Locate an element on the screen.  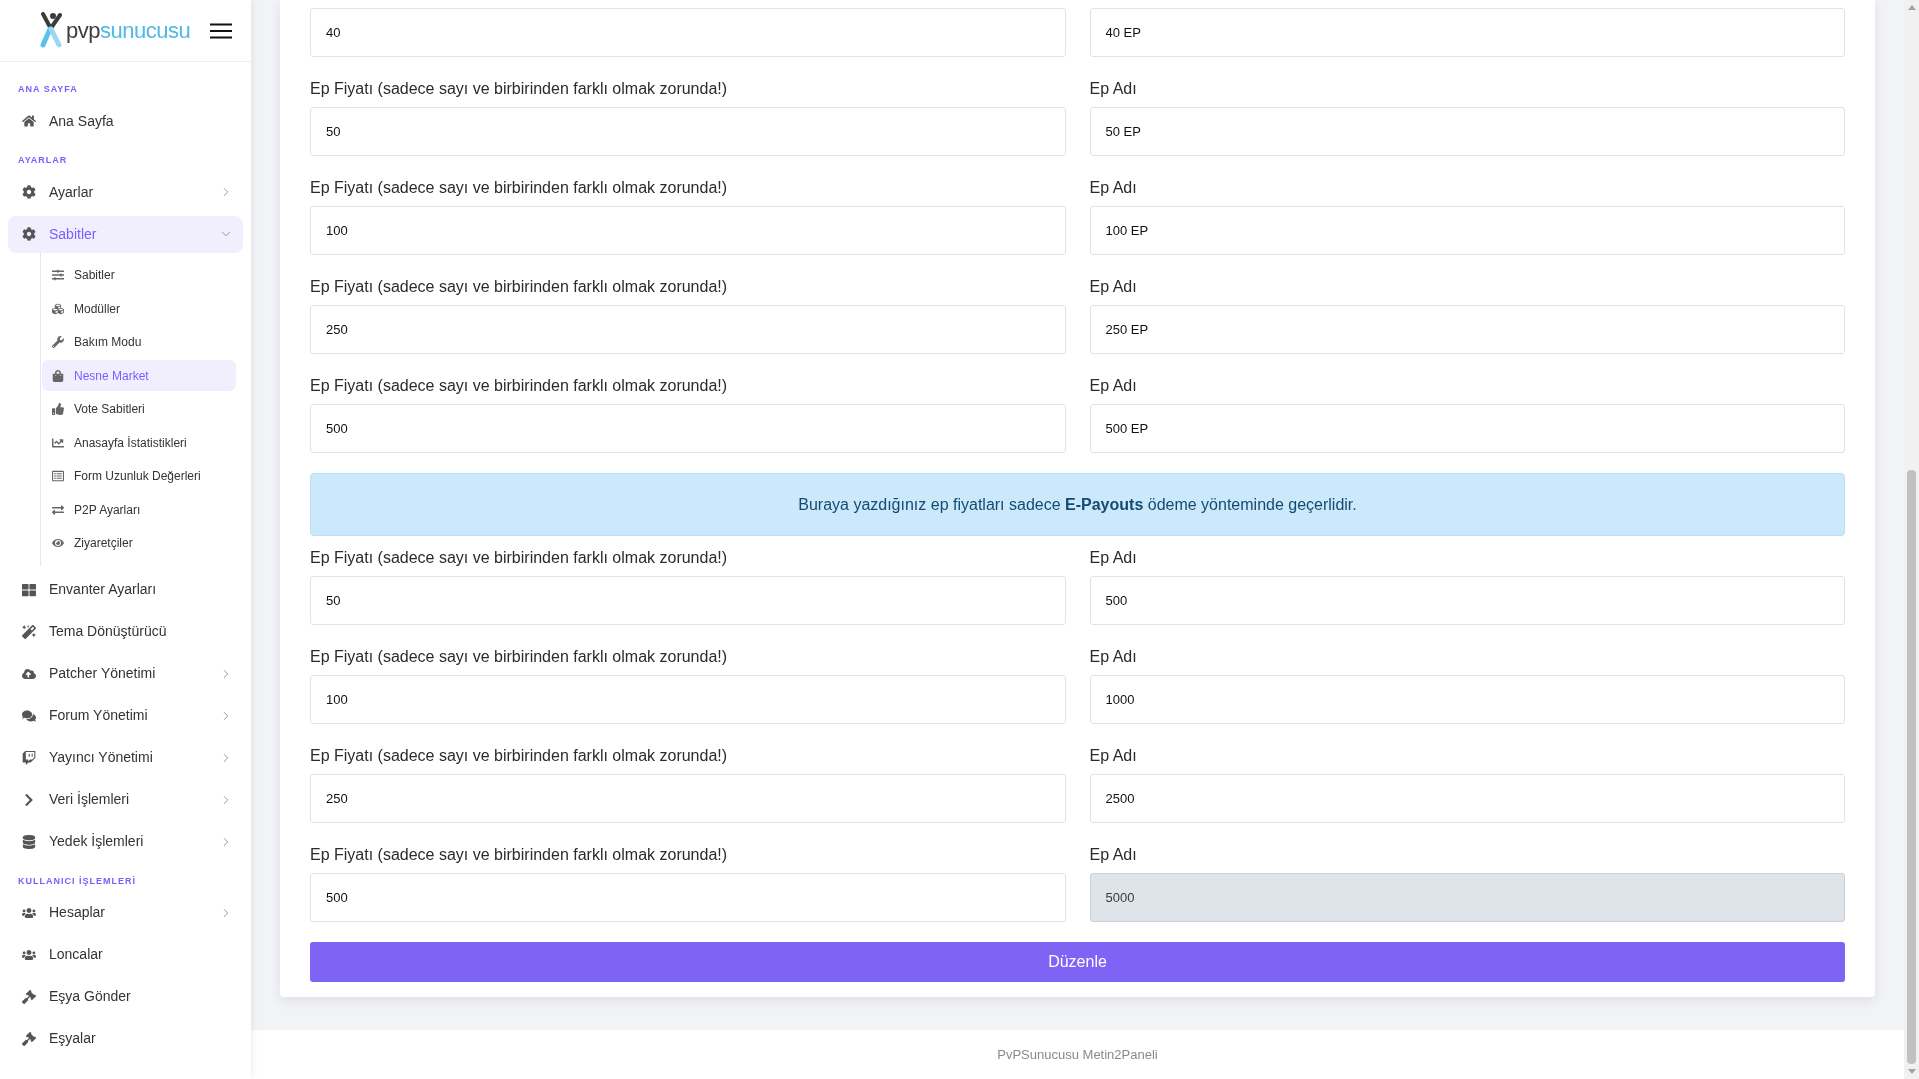
sidebar-item: Envanter Ayarları is located at coordinates (125, 589).